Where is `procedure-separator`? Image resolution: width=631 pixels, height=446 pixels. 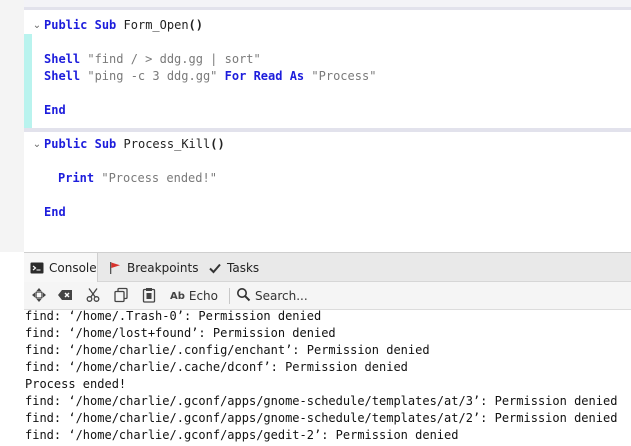
procedure-separator is located at coordinates (327, 130).